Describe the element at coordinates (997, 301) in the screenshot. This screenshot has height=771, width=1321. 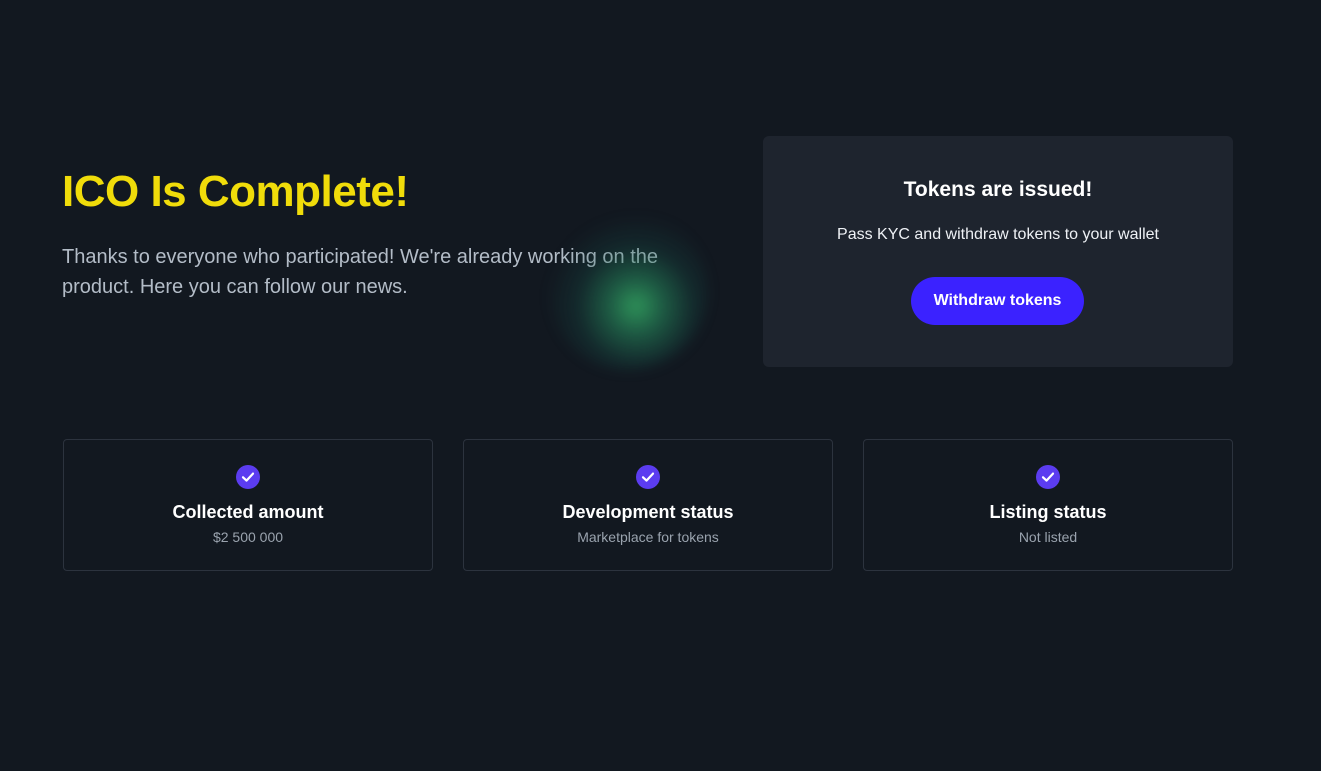
I see `withdraw-tokens-button: Withdraw tokens` at that location.